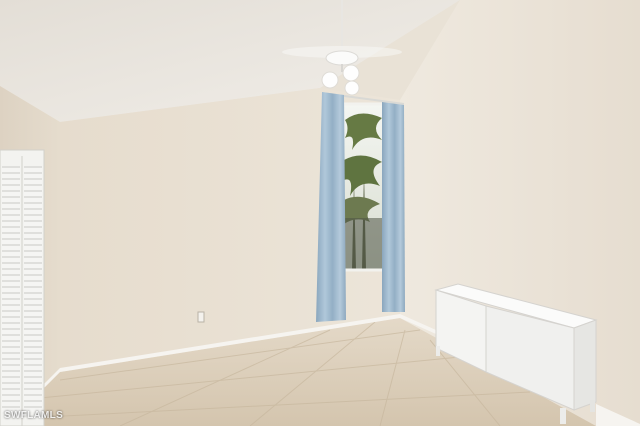  Describe the element at coordinates (393, 207) in the screenshot. I see `curtain-right` at that location.